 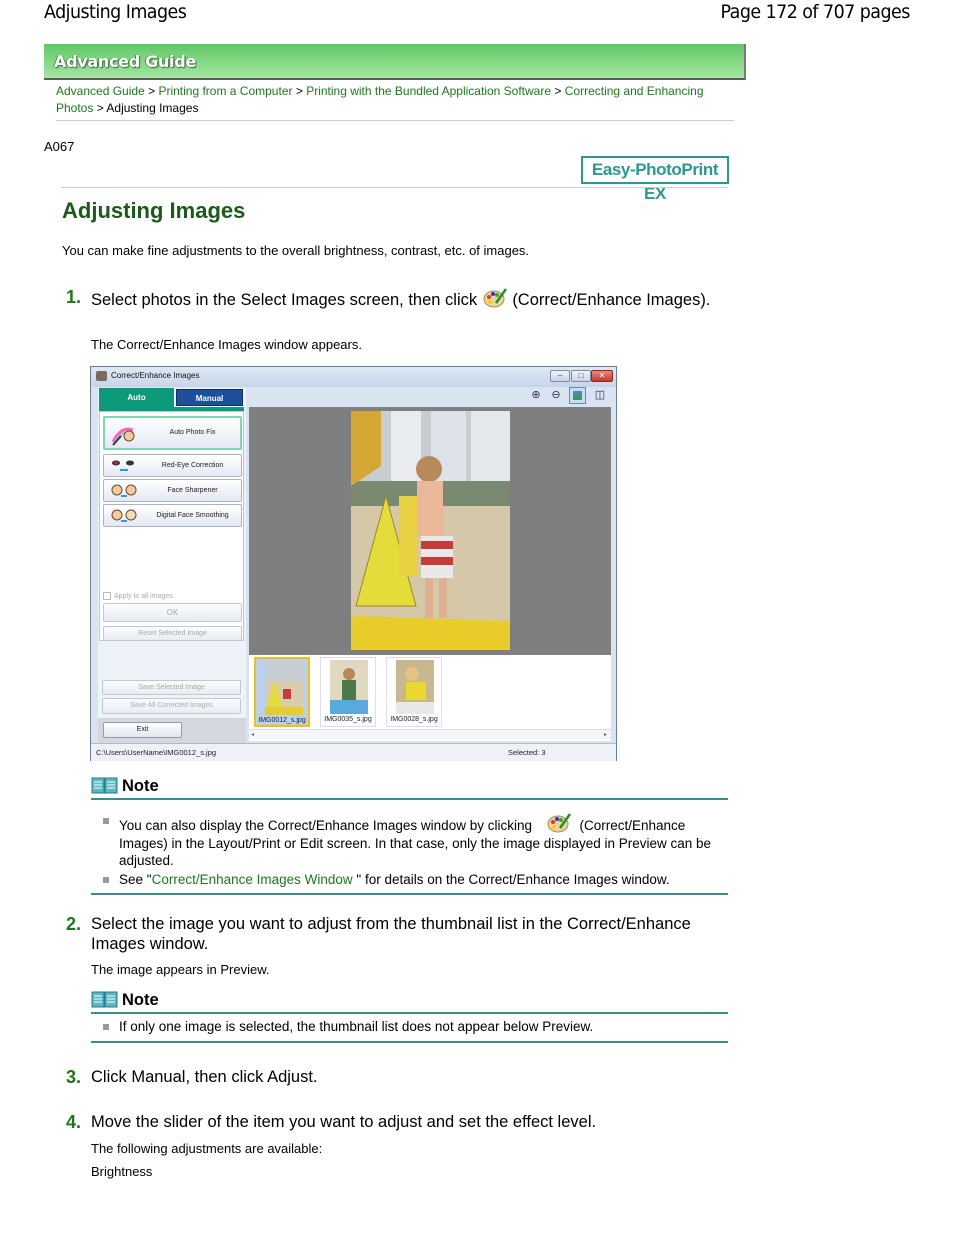 What do you see at coordinates (204, 1077) in the screenshot?
I see `step-text: Click Manual, then click Adjust.` at bounding box center [204, 1077].